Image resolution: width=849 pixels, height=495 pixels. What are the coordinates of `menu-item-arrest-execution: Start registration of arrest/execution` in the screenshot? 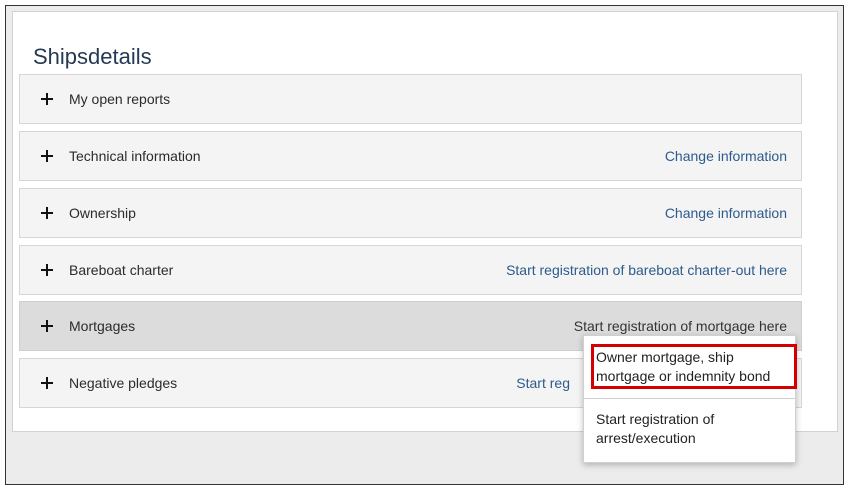 It's located at (689, 434).